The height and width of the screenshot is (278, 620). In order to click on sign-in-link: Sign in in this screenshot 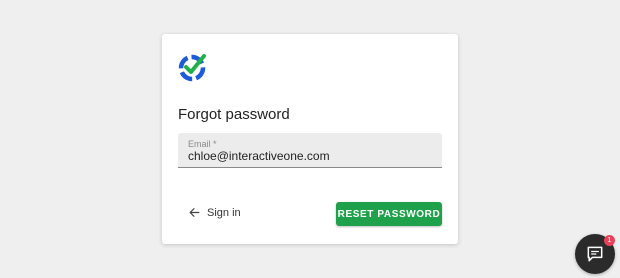, I will do `click(214, 212)`.